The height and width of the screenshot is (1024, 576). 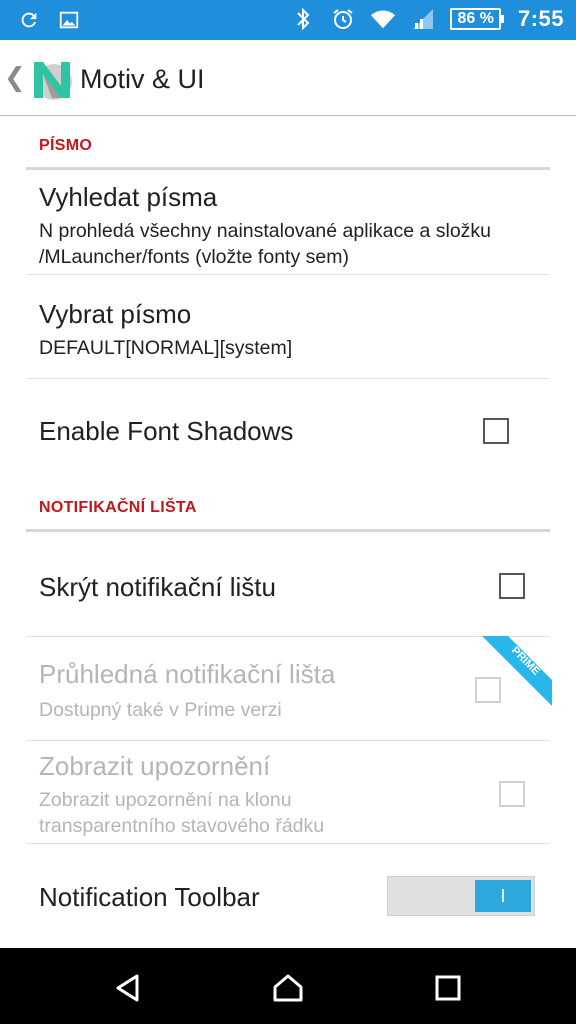 I want to click on app-logo, so click(x=52, y=80).